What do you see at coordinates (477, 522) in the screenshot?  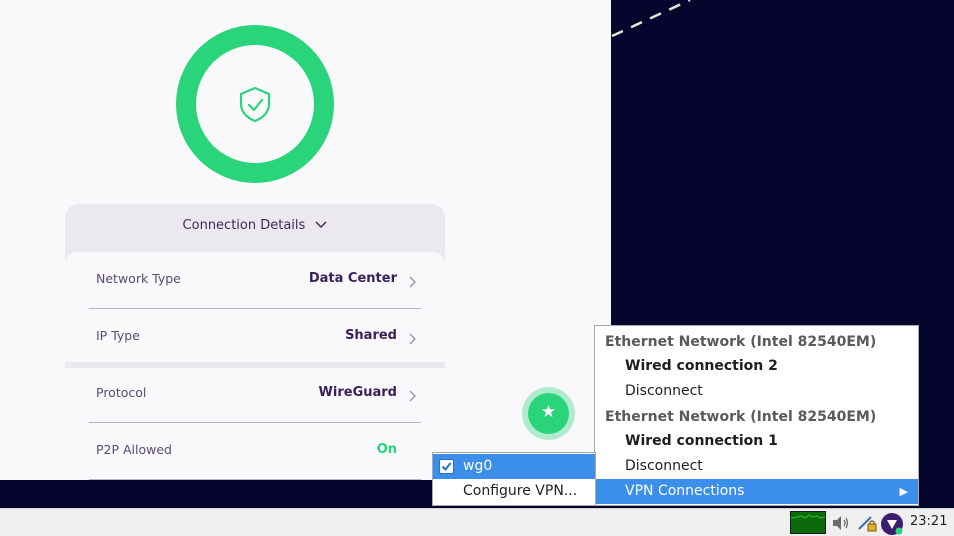 I see `taskbar: 23:21` at bounding box center [477, 522].